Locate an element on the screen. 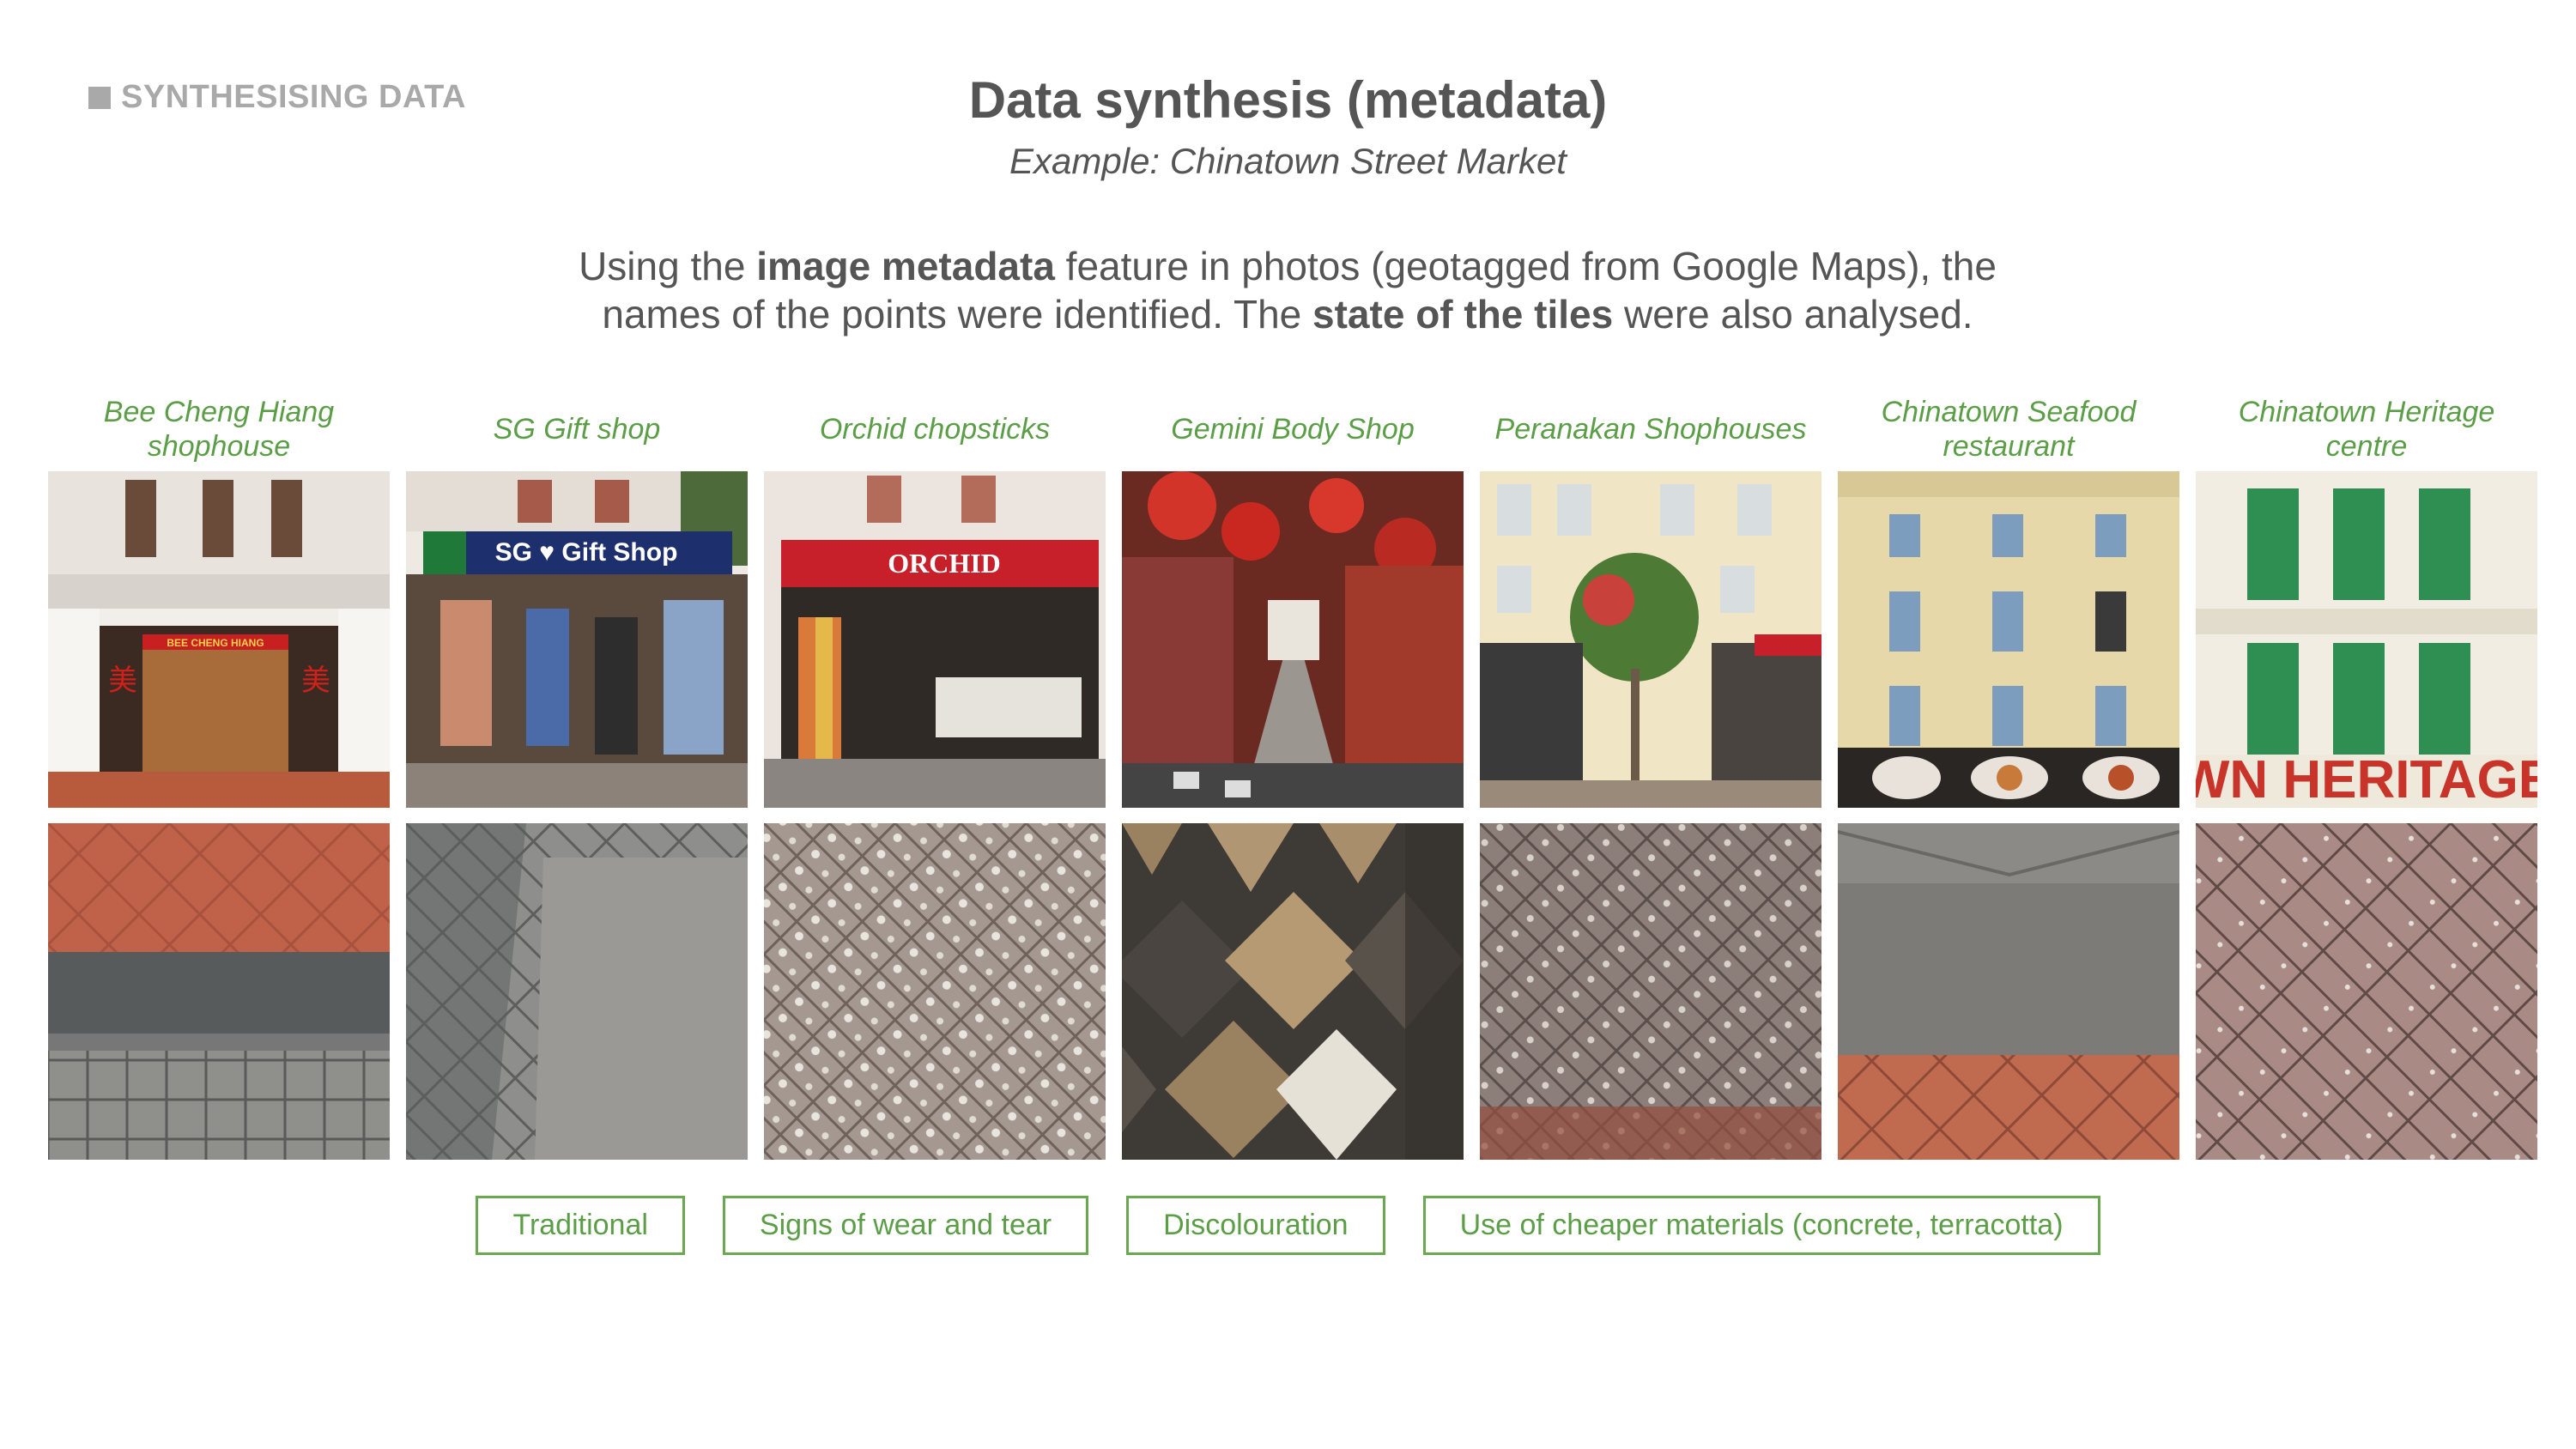 Image resolution: width=2576 pixels, height=1449 pixels. location-label-chinatown-heritage: Chinatown Heritage centre is located at coordinates (2366, 429).